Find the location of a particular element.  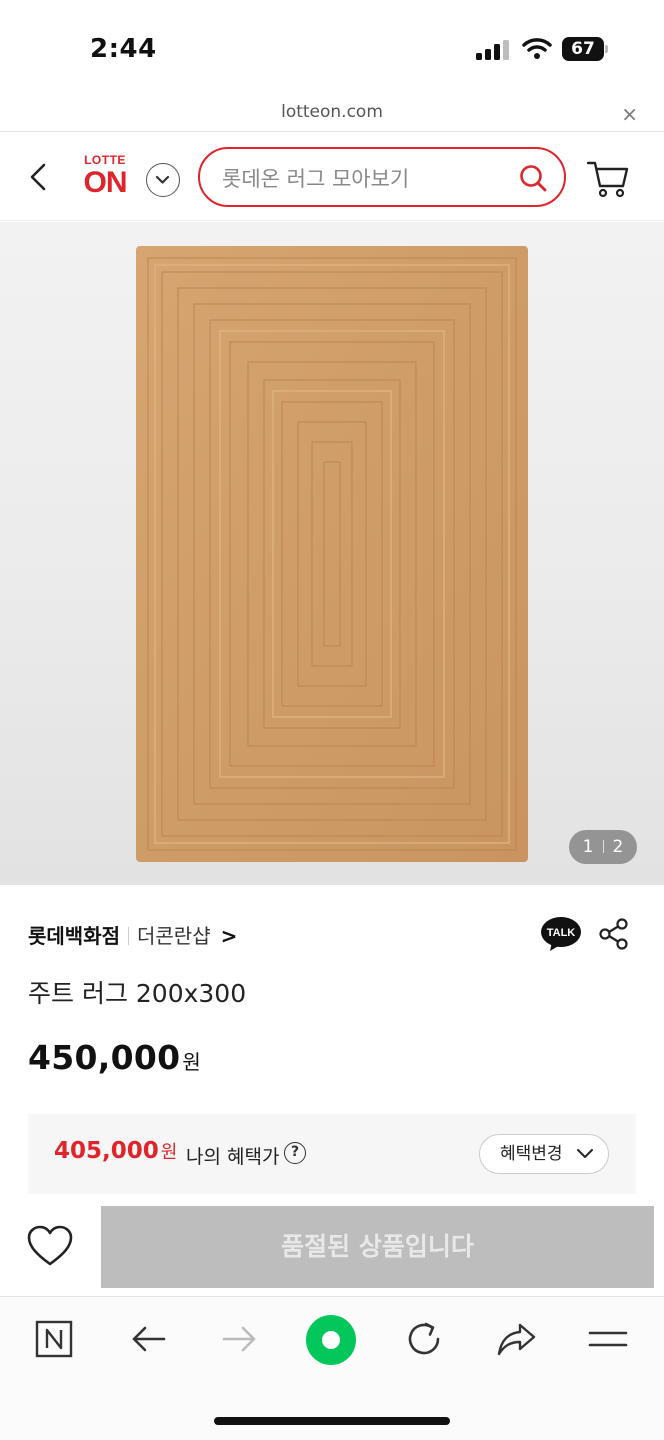

change-benefit-label: 혜택변경 is located at coordinates (531, 1154).